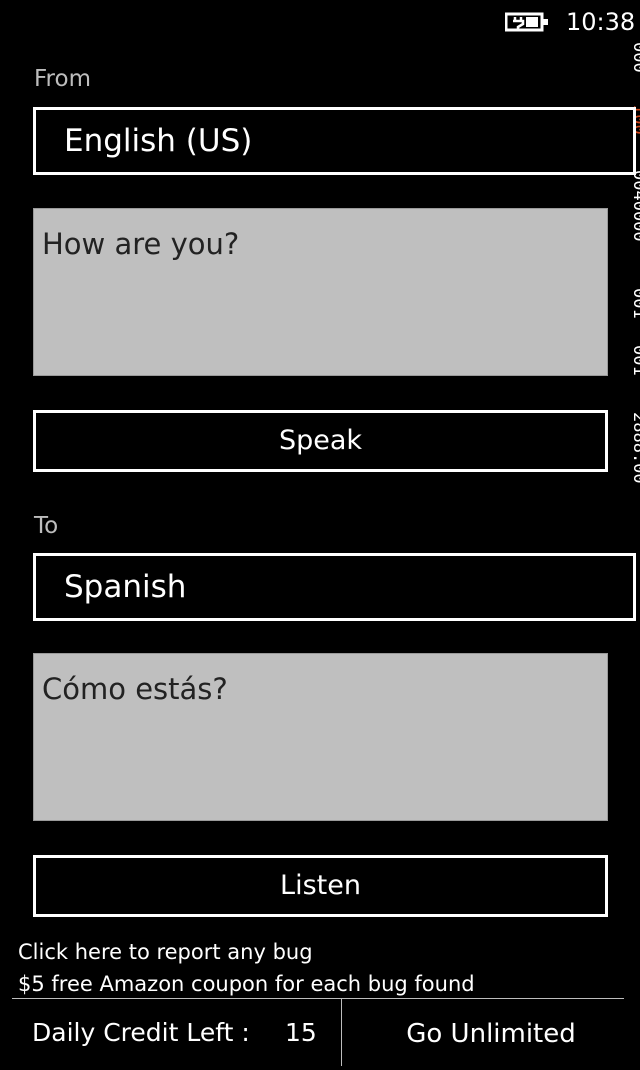 The width and height of the screenshot is (640, 1070). I want to click on go-unlimited-button: Go Unlimited, so click(491, 1032).